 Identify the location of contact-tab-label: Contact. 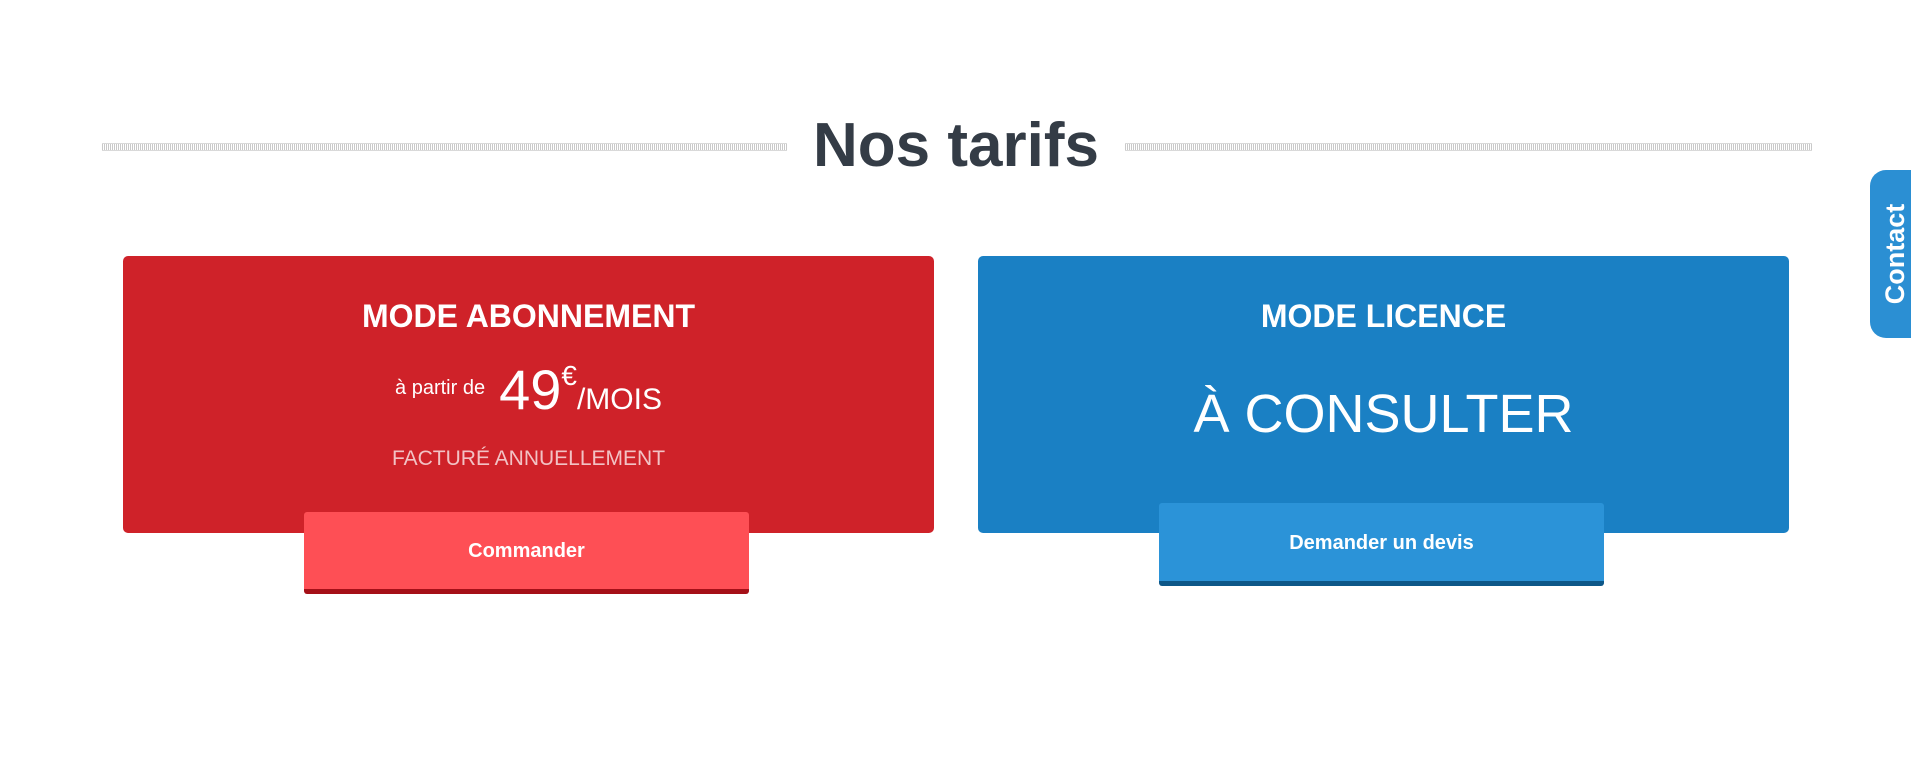
(1895, 254).